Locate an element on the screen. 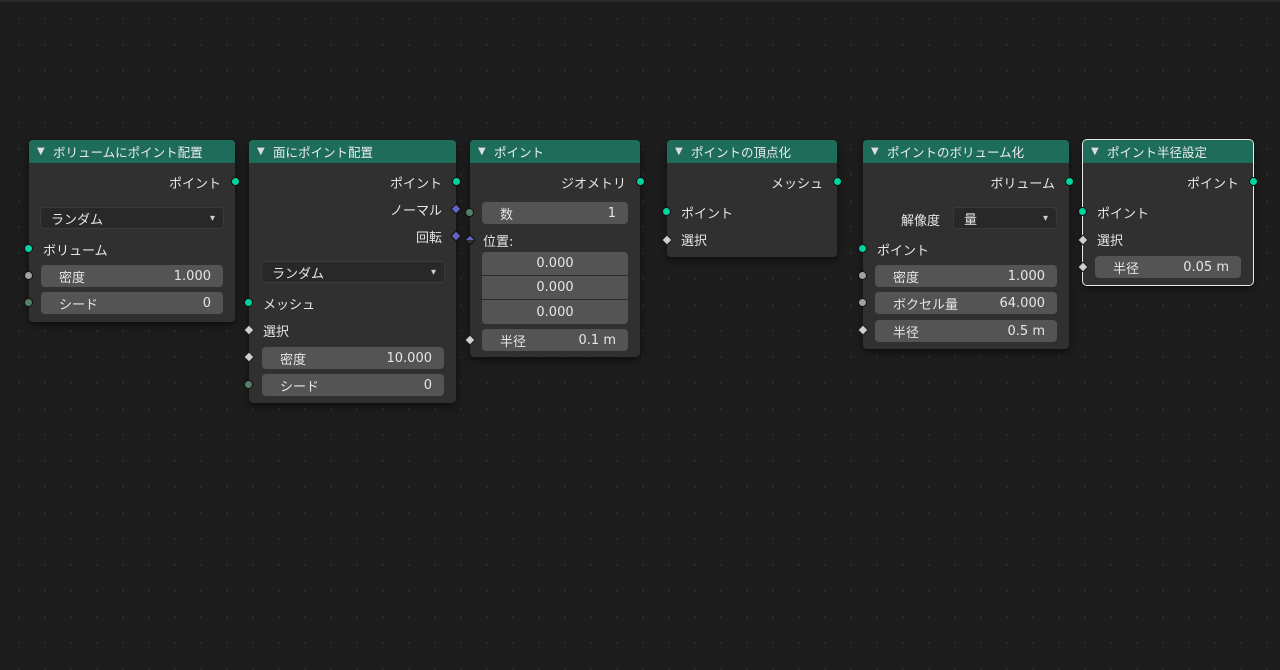 The width and height of the screenshot is (1280, 670). input-points-row: ポイント is located at coordinates (752, 212).